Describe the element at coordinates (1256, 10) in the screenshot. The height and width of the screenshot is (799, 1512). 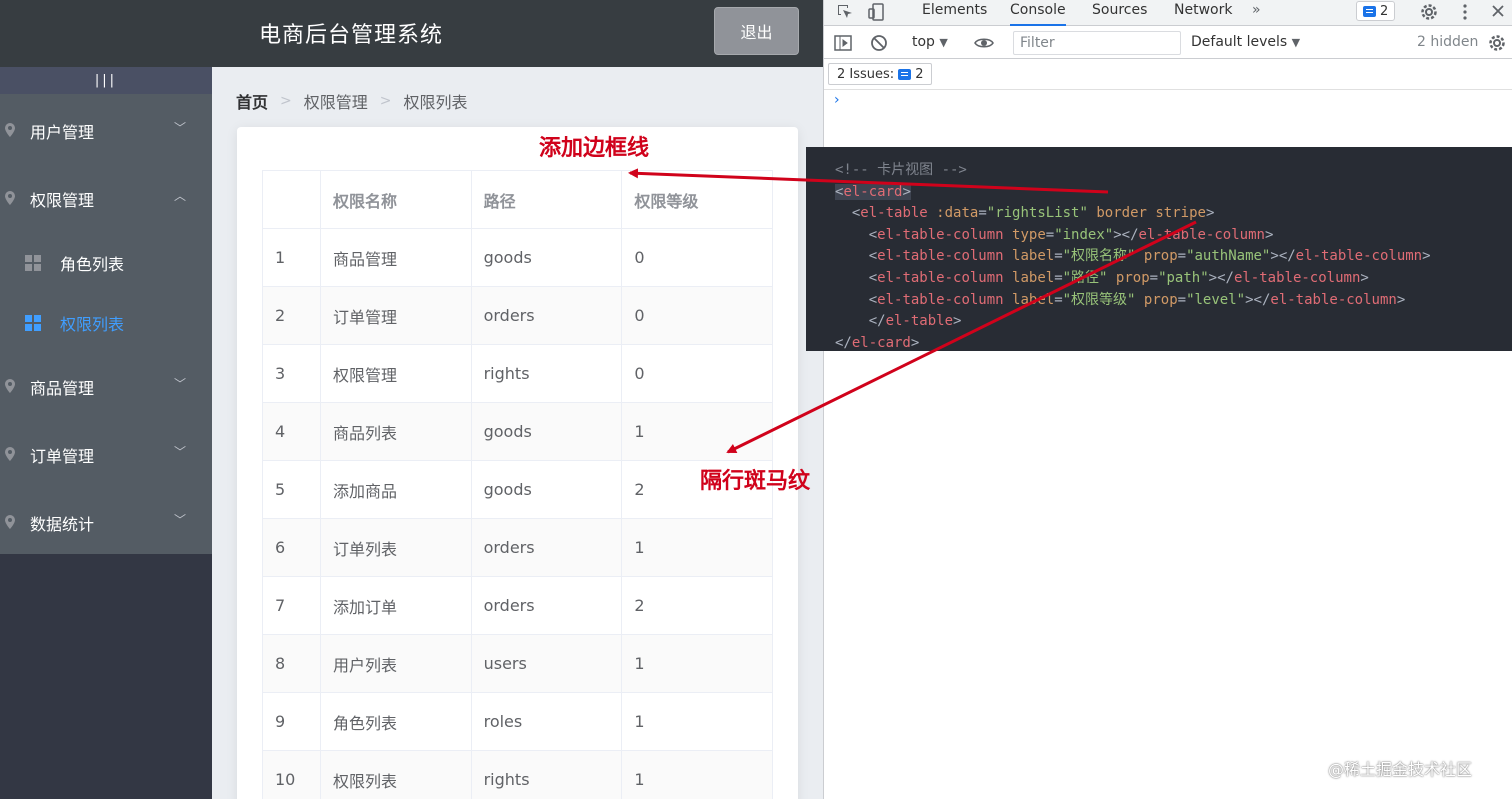
I see `more-tabs-icon: »` at that location.